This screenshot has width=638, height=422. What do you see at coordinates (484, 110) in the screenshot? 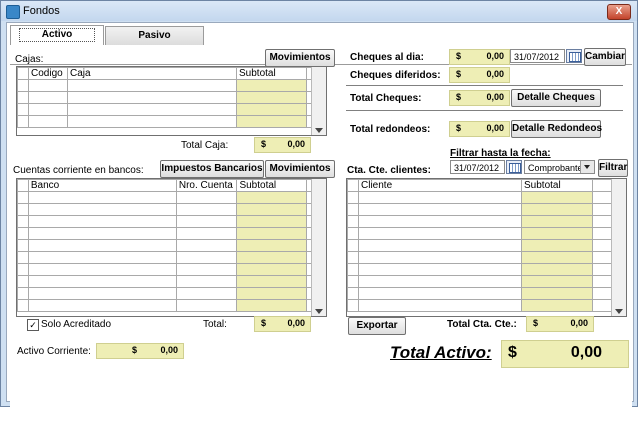
I see `divider` at bounding box center [484, 110].